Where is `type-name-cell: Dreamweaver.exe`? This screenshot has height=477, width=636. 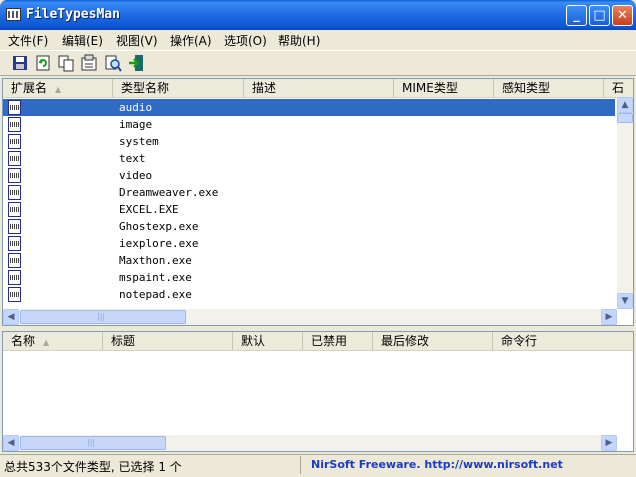
type-name-cell: Dreamweaver.exe is located at coordinates (169, 192).